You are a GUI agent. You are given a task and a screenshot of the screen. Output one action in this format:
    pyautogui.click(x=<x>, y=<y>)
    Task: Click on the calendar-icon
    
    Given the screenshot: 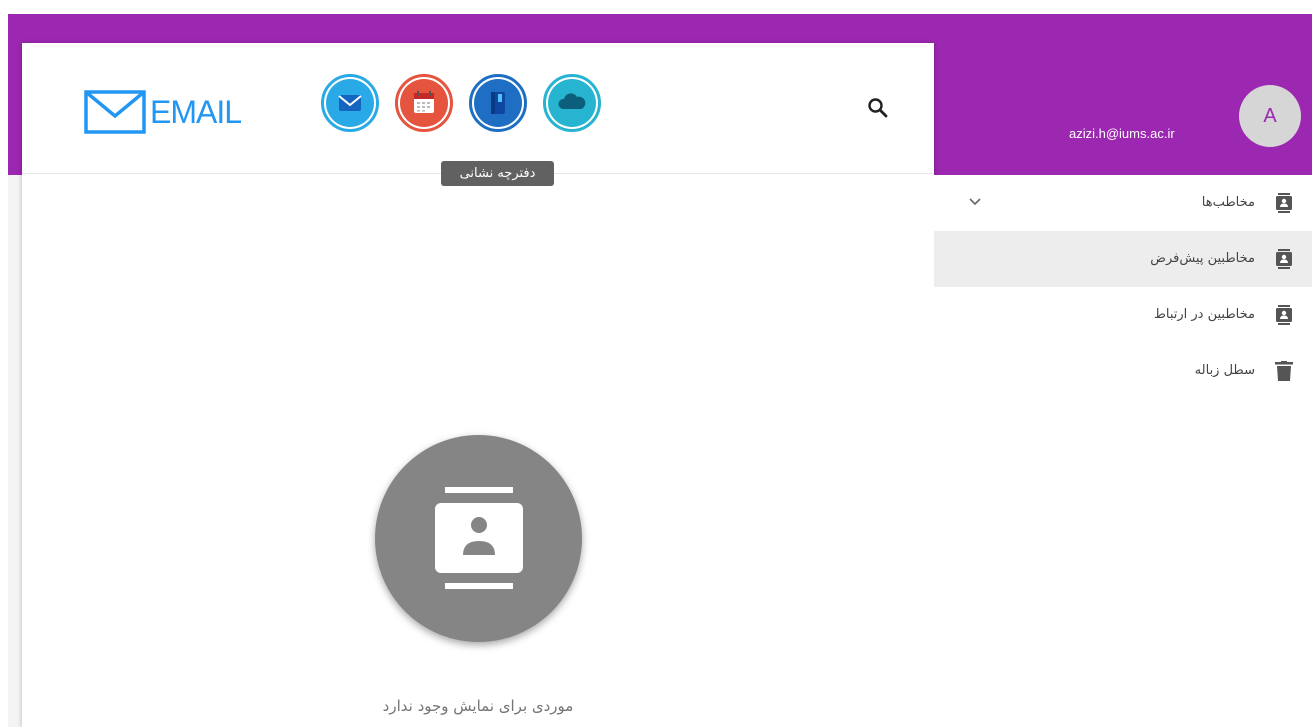 What is the action you would take?
    pyautogui.click(x=424, y=103)
    